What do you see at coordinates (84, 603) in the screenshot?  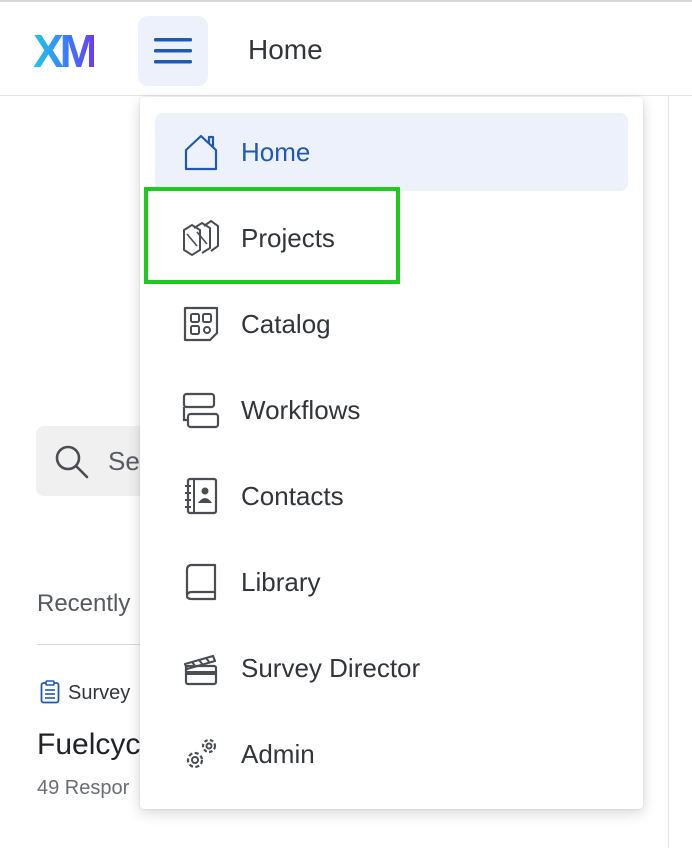 I see `recently-heading: Recently` at bounding box center [84, 603].